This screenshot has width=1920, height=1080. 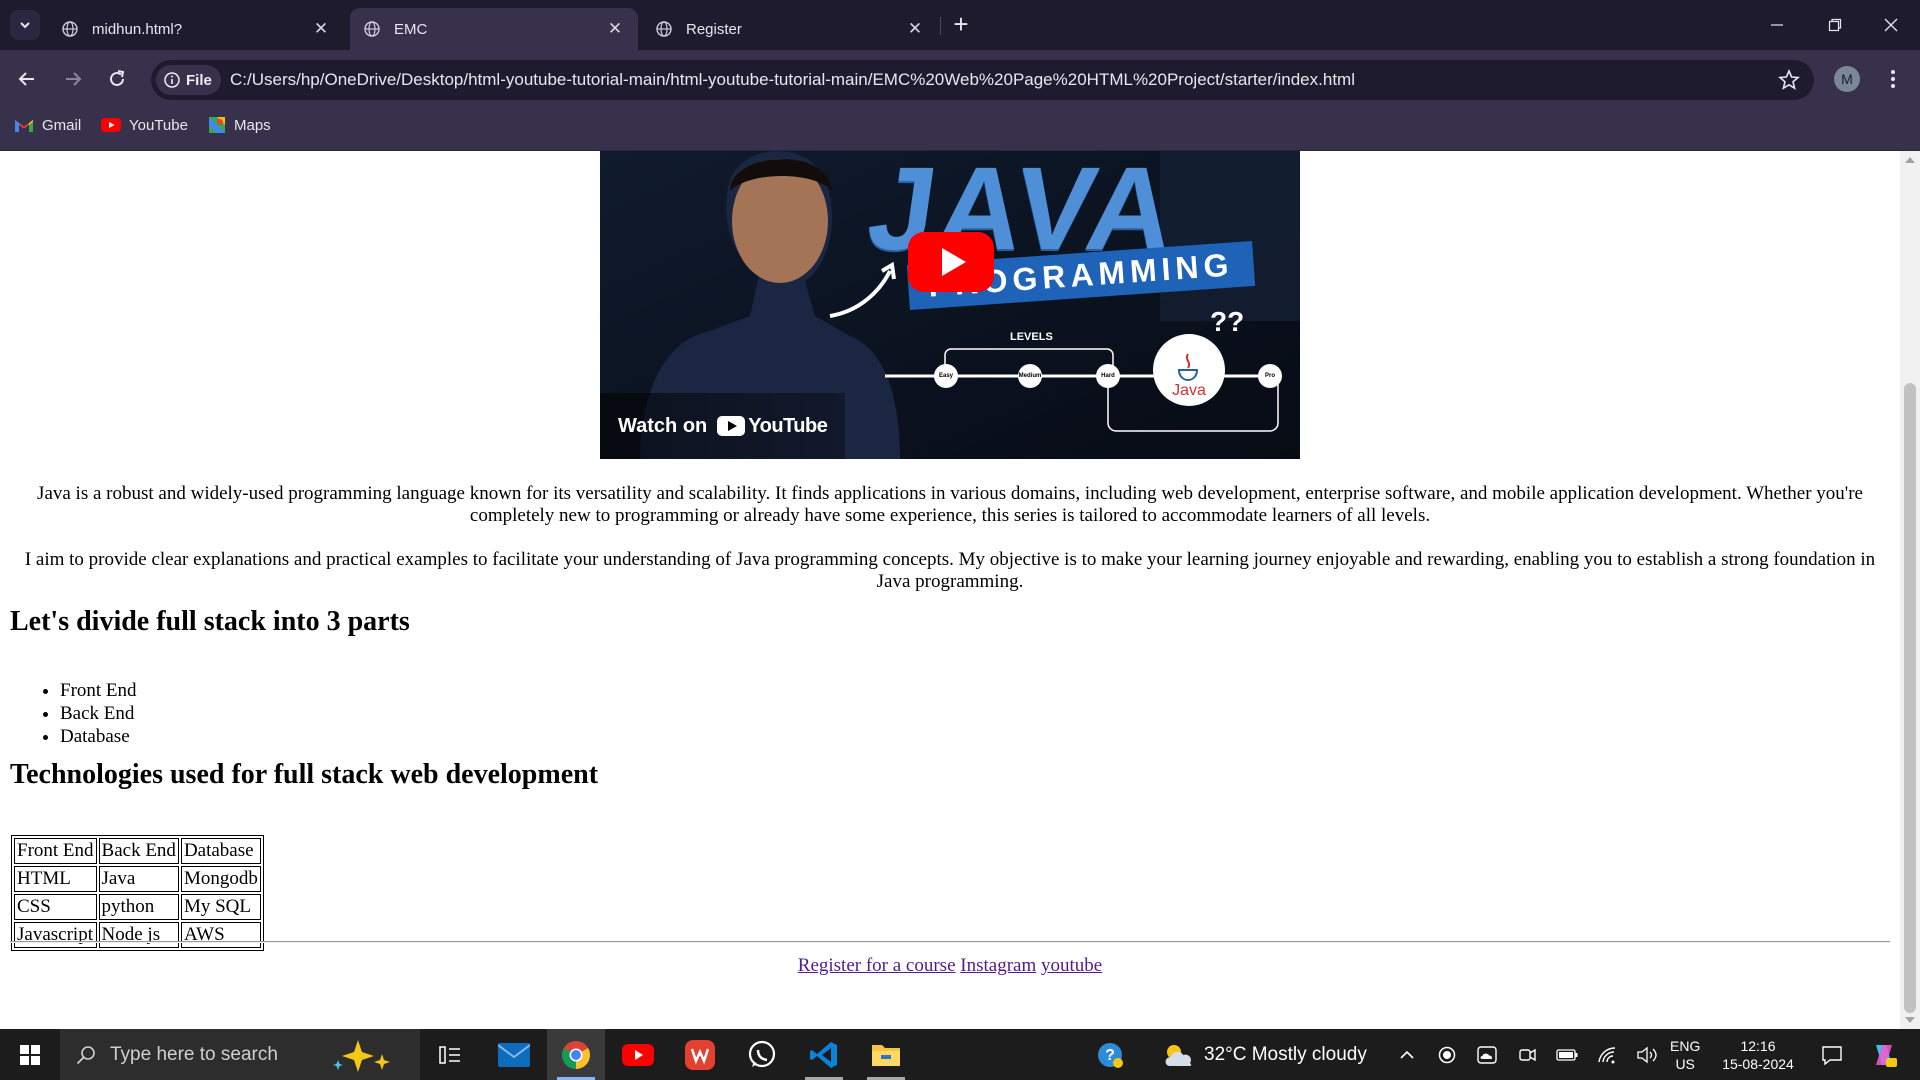 I want to click on tab-emc: EMC ✕, so click(x=494, y=29).